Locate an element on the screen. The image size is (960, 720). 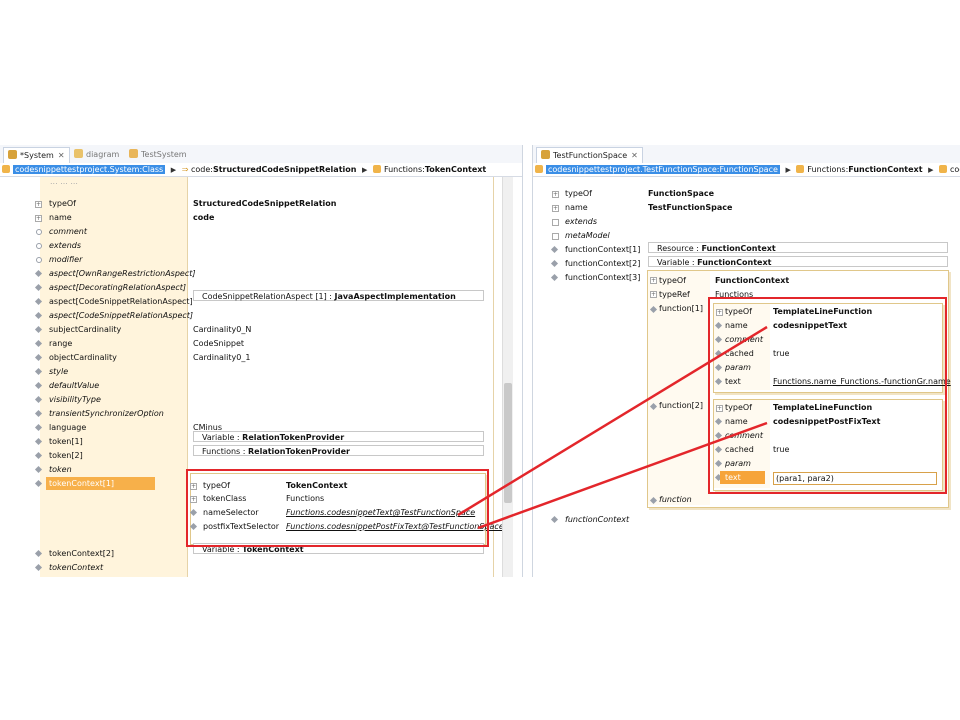
connector-line-name-selector is located at coordinates (612, 421).